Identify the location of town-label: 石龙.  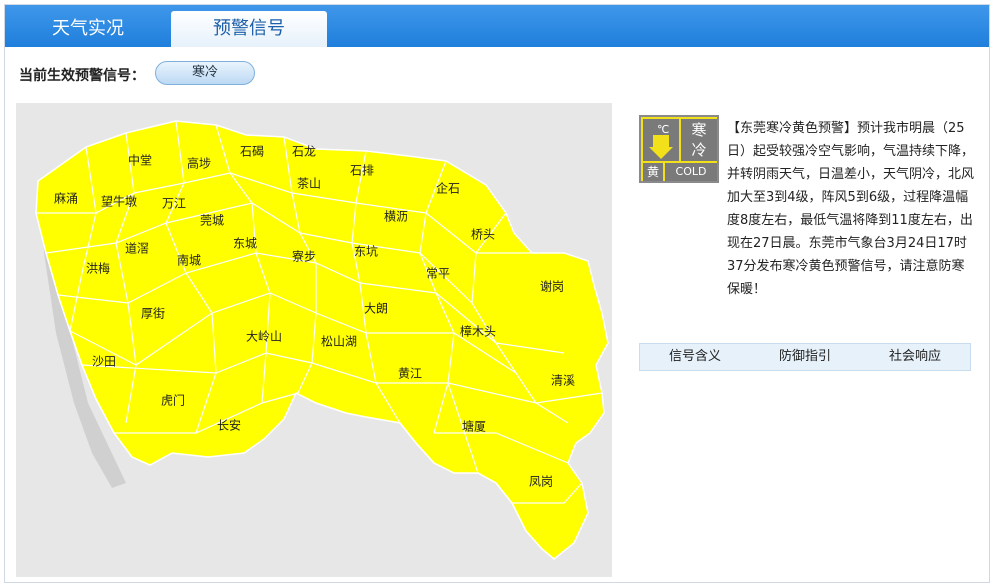
(304, 151).